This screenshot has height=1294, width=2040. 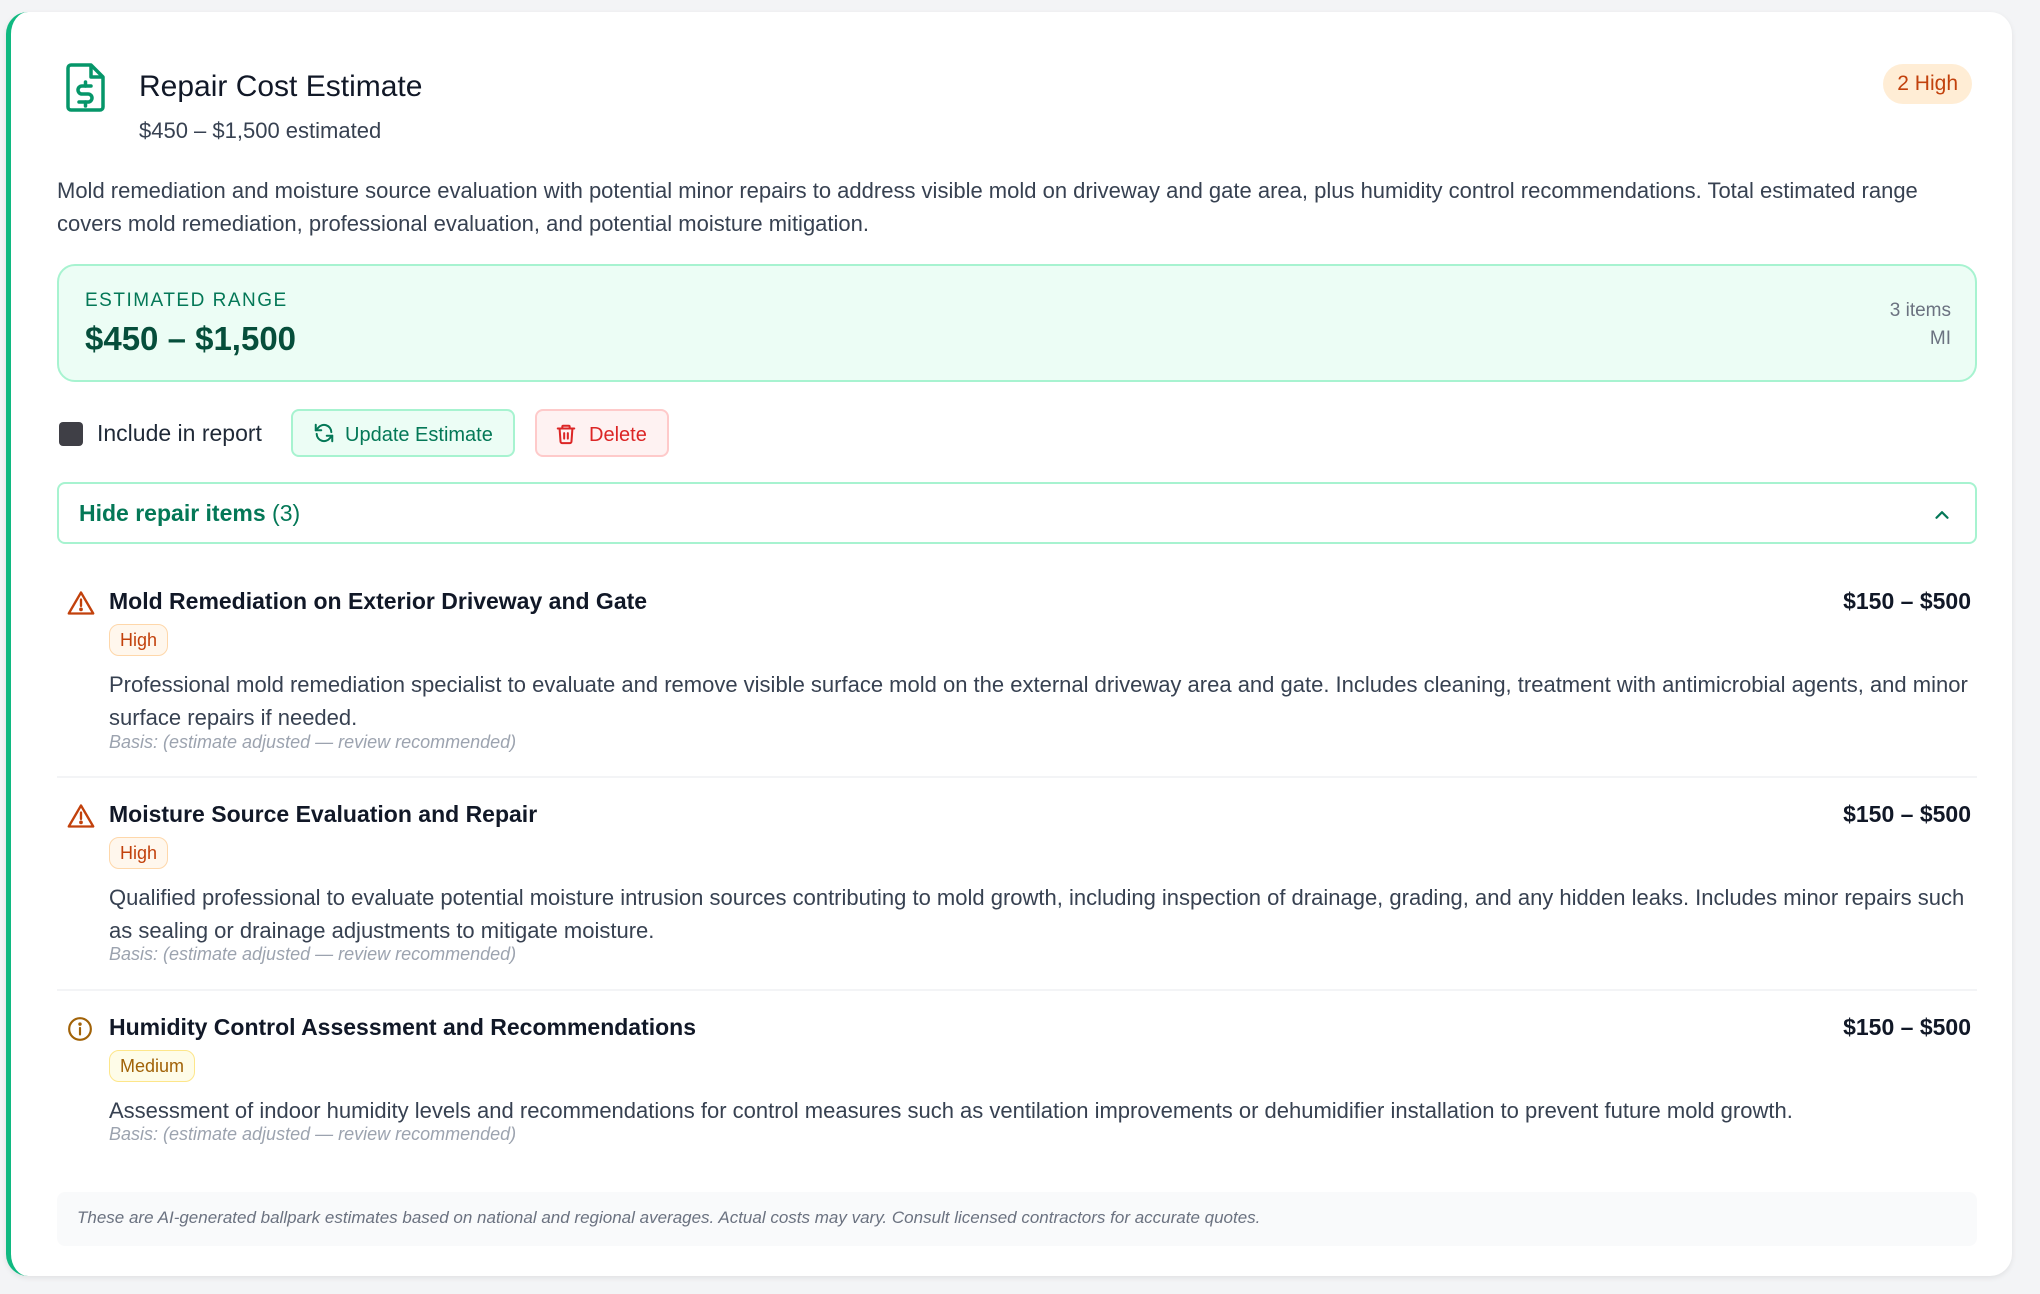 What do you see at coordinates (419, 435) in the screenshot?
I see `update-estimate-label: Update Estimate` at bounding box center [419, 435].